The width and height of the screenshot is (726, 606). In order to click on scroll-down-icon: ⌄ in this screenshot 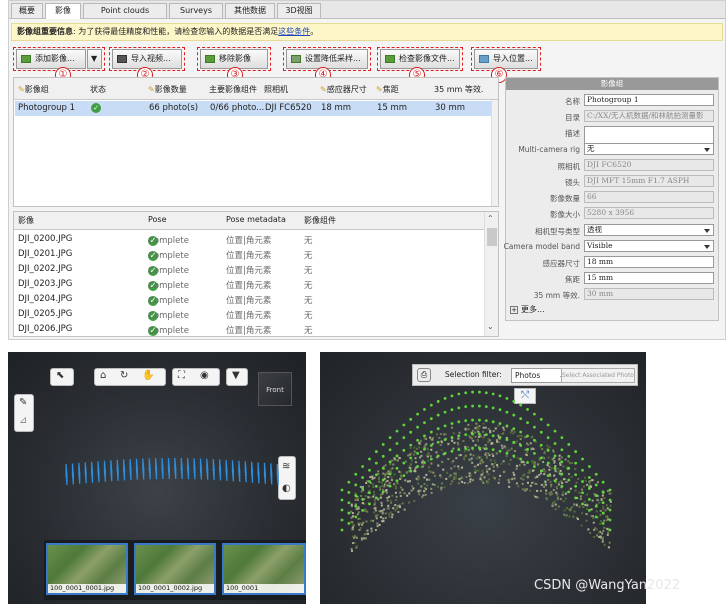, I will do `click(490, 326)`.